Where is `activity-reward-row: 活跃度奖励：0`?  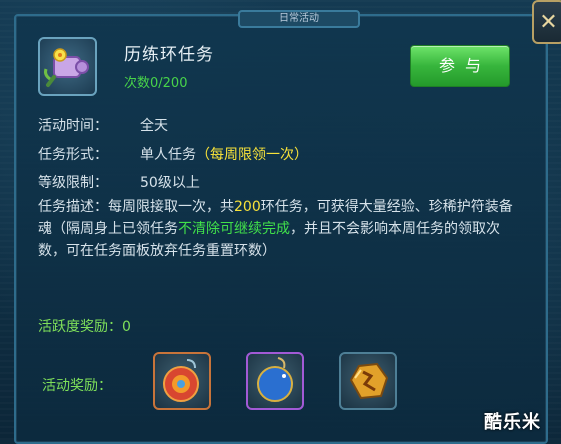 activity-reward-row: 活跃度奖励：0 is located at coordinates (84, 326).